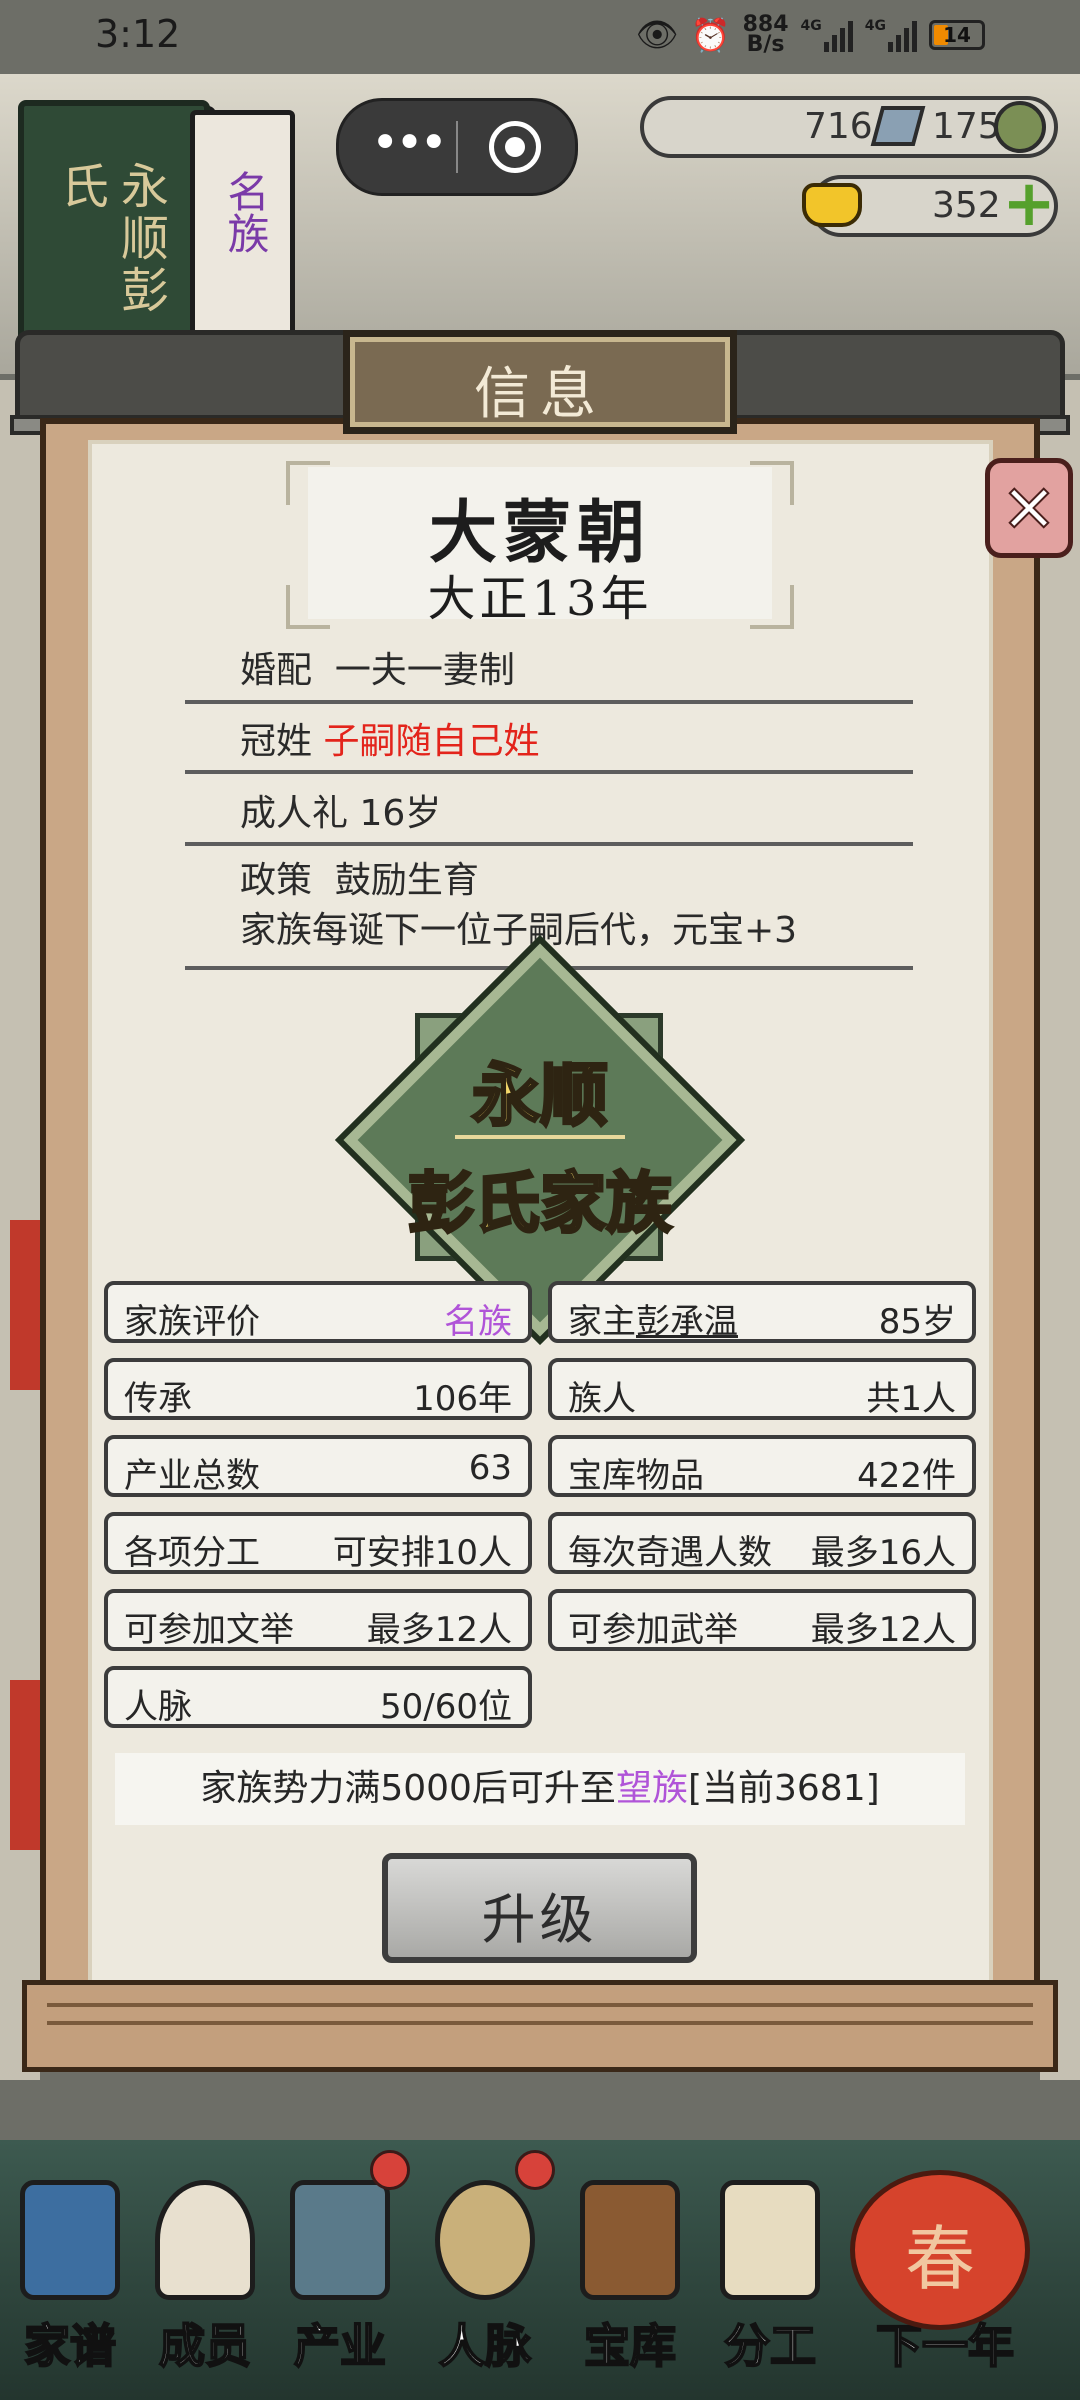 Image resolution: width=1080 pixels, height=2400 pixels. I want to click on spring-lantern-icon: 春, so click(940, 2250).